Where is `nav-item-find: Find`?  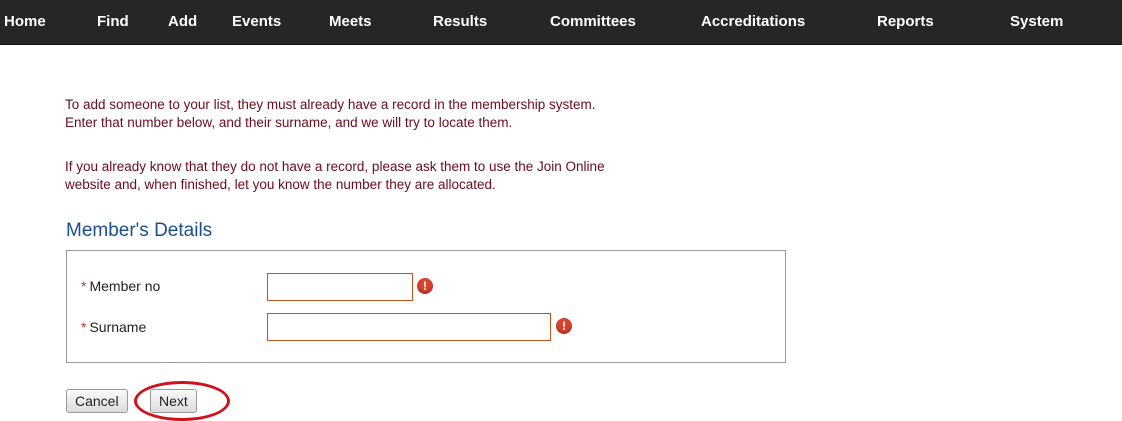 nav-item-find: Find is located at coordinates (113, 22).